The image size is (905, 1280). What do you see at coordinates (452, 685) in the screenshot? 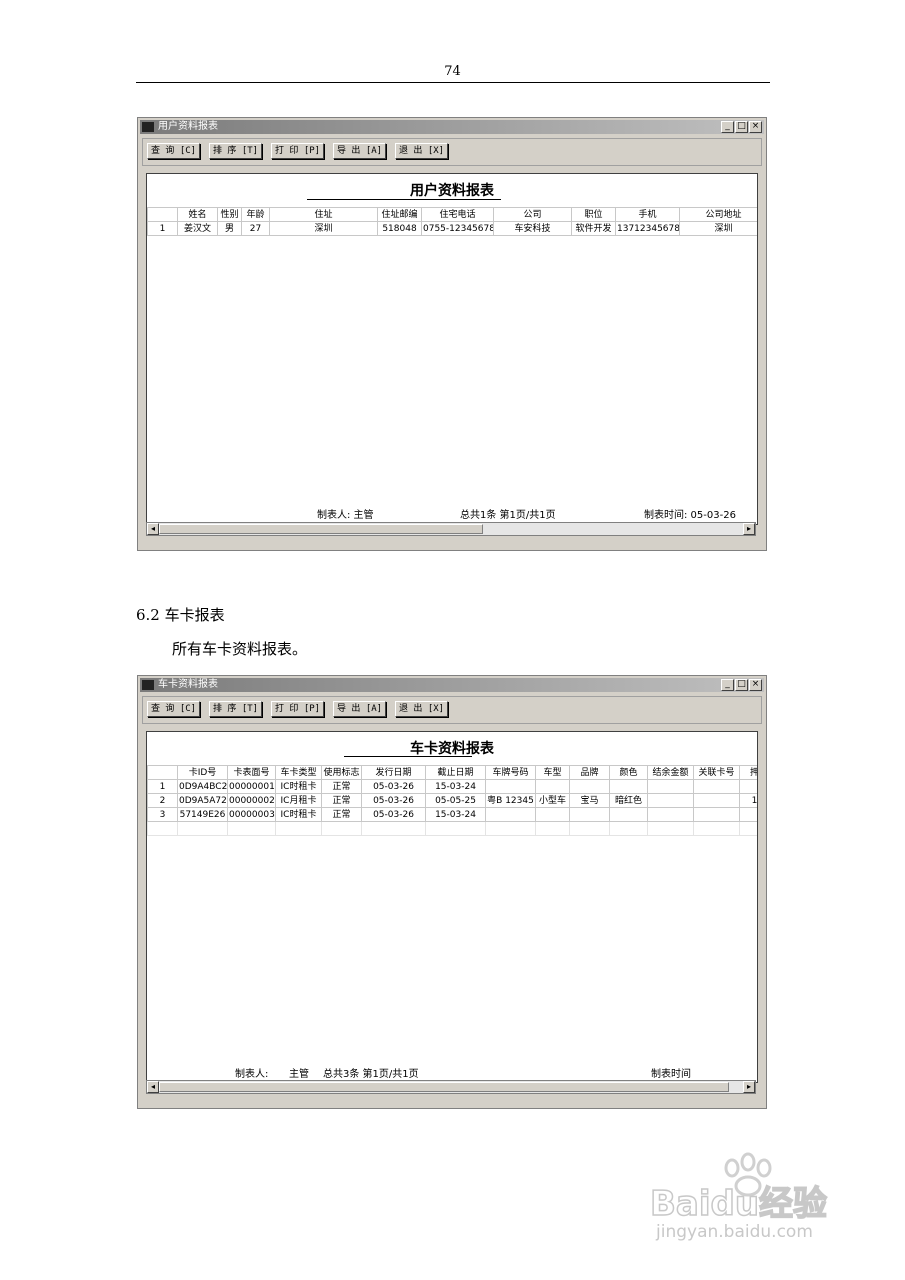
I see `title-bar: 车卡资料报表 _ □ ×` at bounding box center [452, 685].